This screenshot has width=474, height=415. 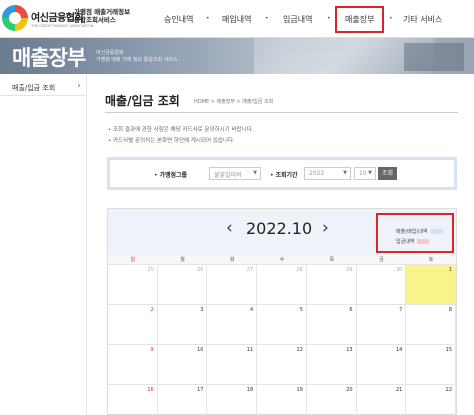 What do you see at coordinates (415, 233) in the screenshot?
I see `legend-highlight-box` at bounding box center [415, 233].